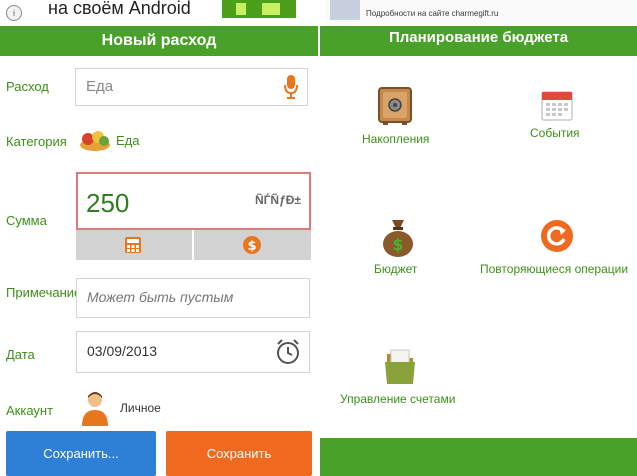  I want to click on budget-planning-title: Планирование бюджета, so click(478, 41).